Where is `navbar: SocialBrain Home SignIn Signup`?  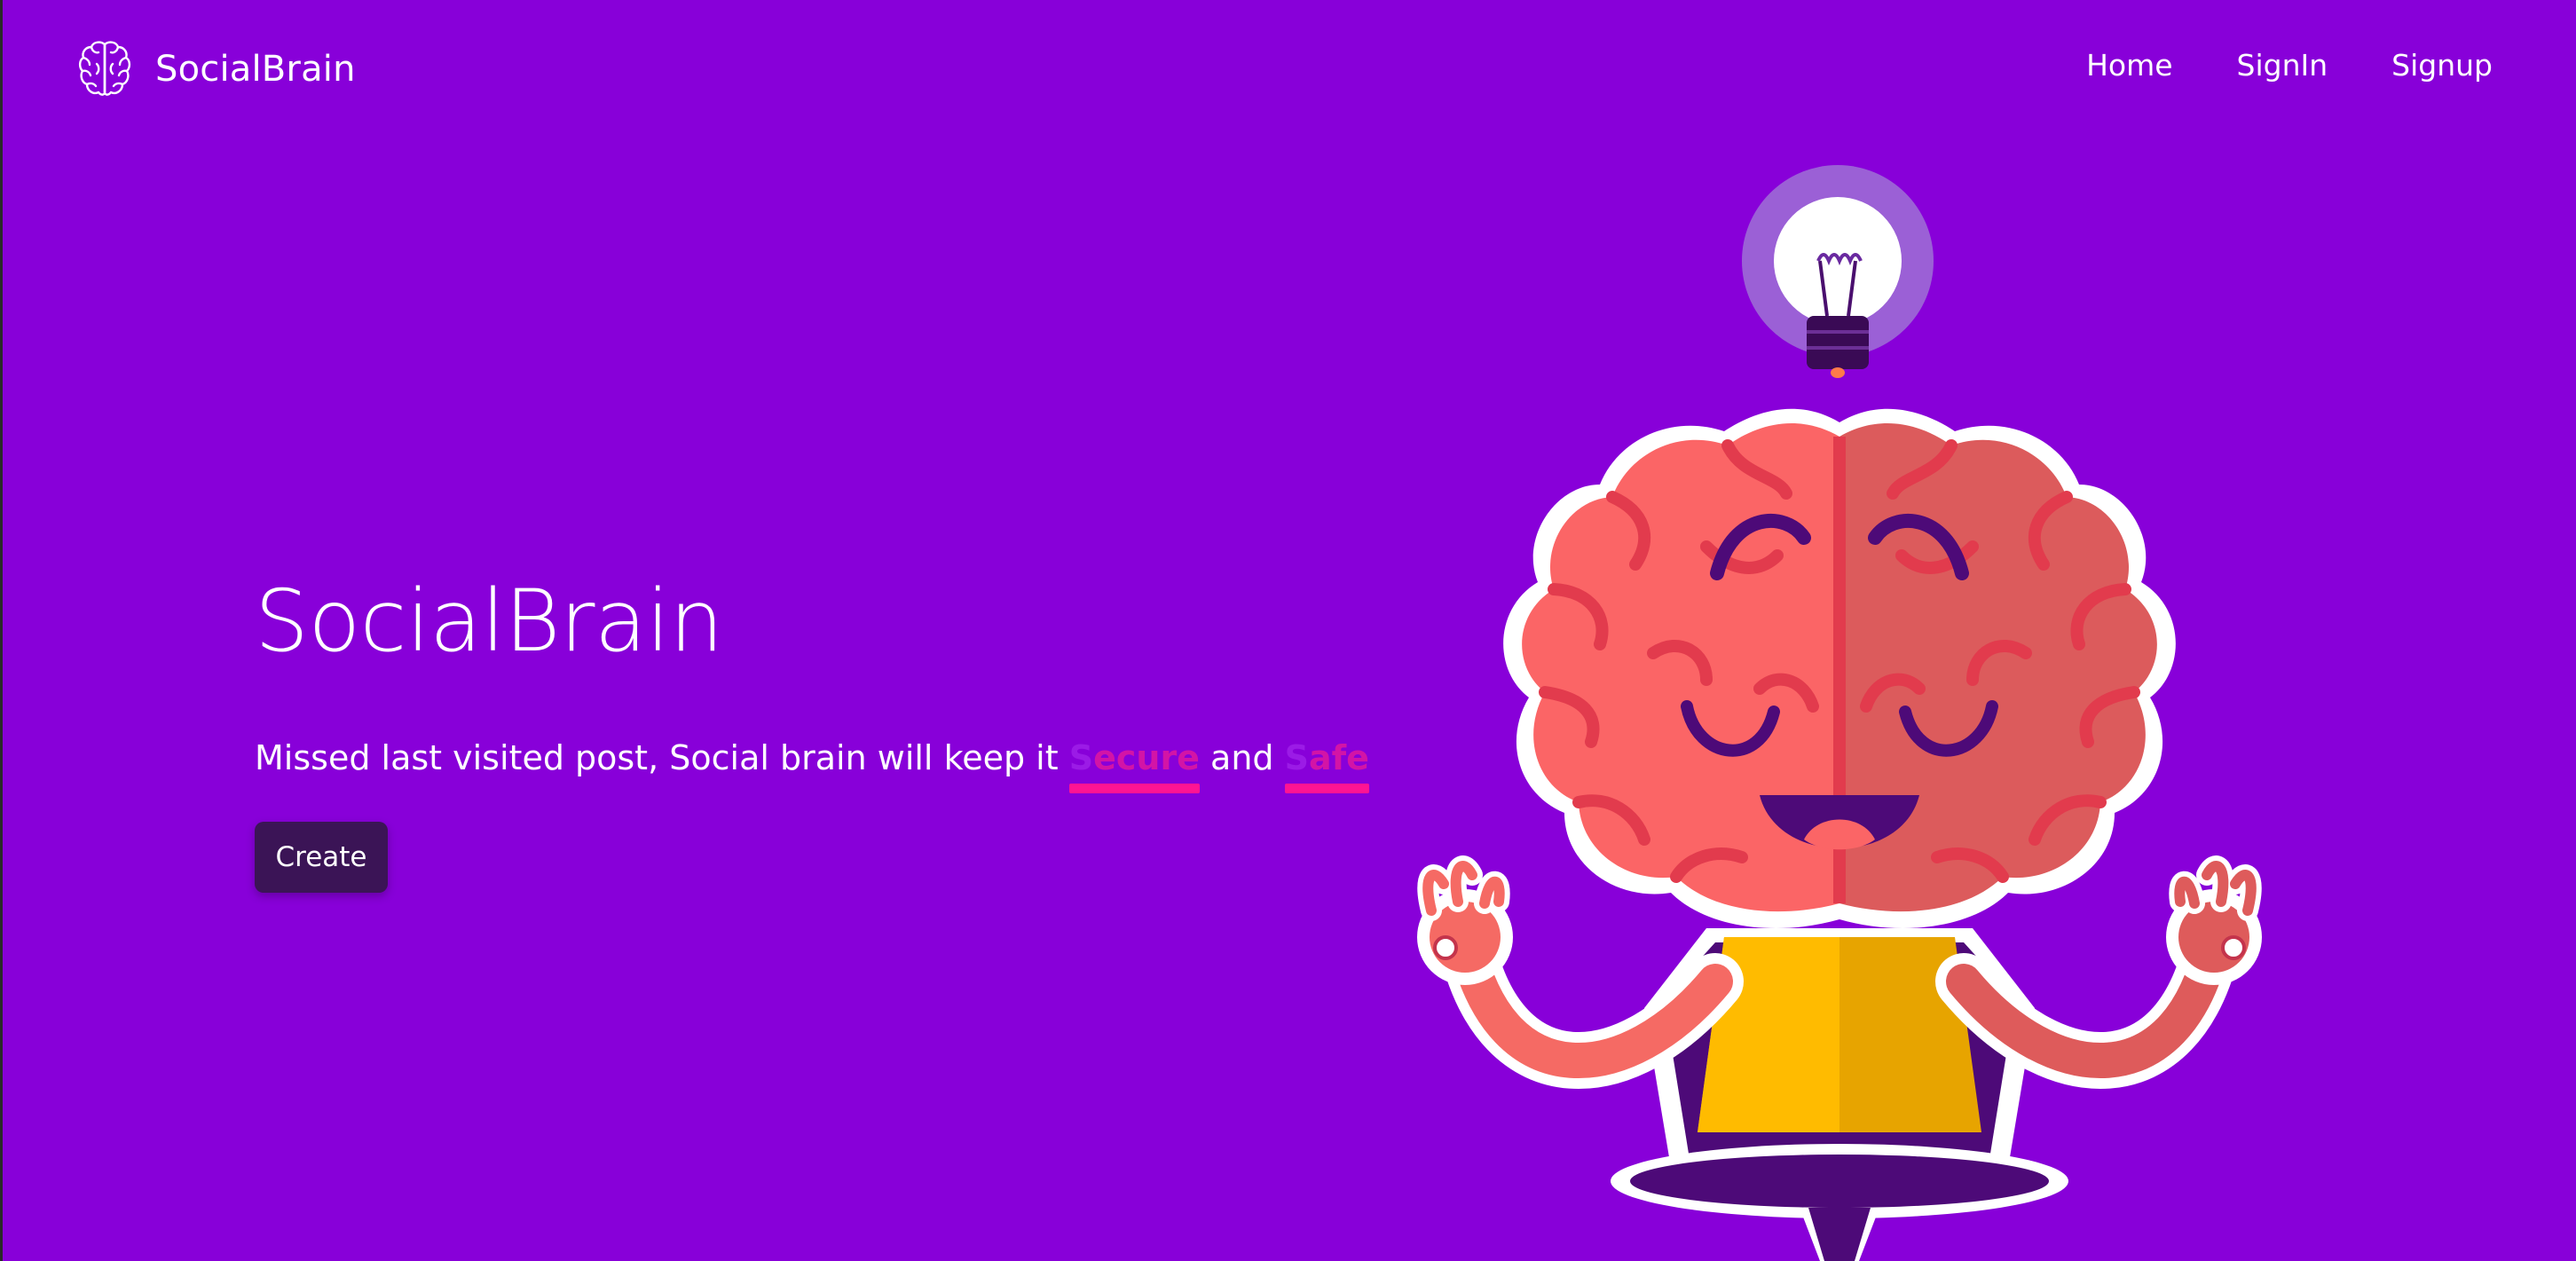
navbar: SocialBrain Home SignIn Signup is located at coordinates (1289, 69).